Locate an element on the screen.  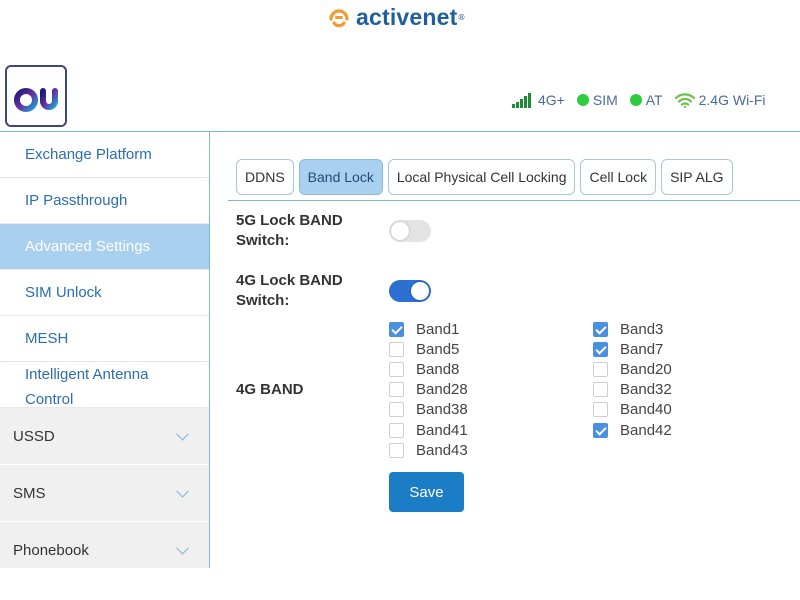
band-option-band40: Band40 is located at coordinates (632, 410).